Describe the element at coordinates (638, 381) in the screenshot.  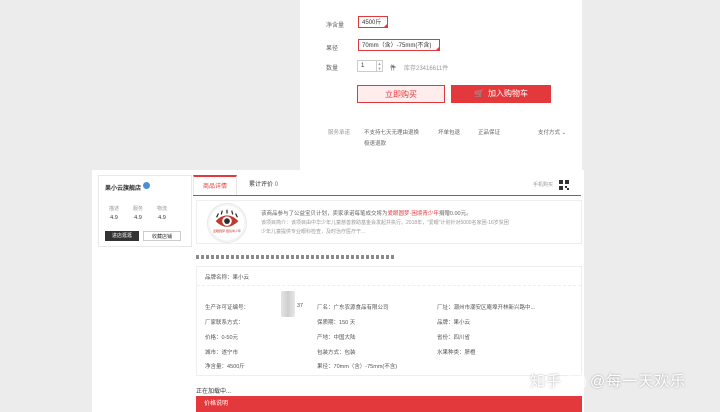
I see `watermark-author: @每一天欢乐` at that location.